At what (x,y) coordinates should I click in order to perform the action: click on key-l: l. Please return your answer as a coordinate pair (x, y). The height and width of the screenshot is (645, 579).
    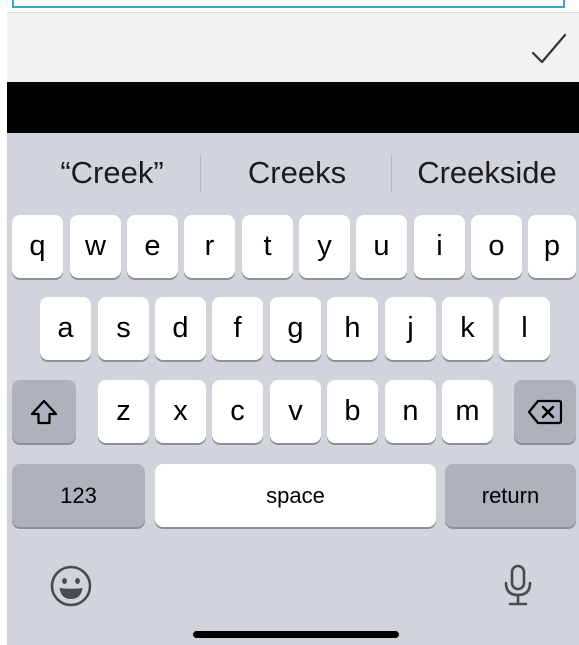
    Looking at the image, I should click on (524, 328).